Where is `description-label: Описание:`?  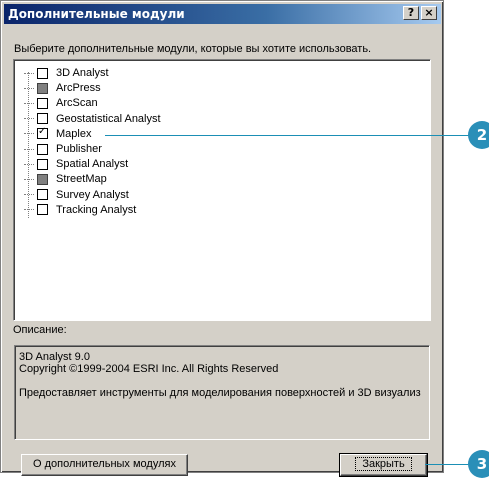
description-label: Описание: is located at coordinates (40, 330).